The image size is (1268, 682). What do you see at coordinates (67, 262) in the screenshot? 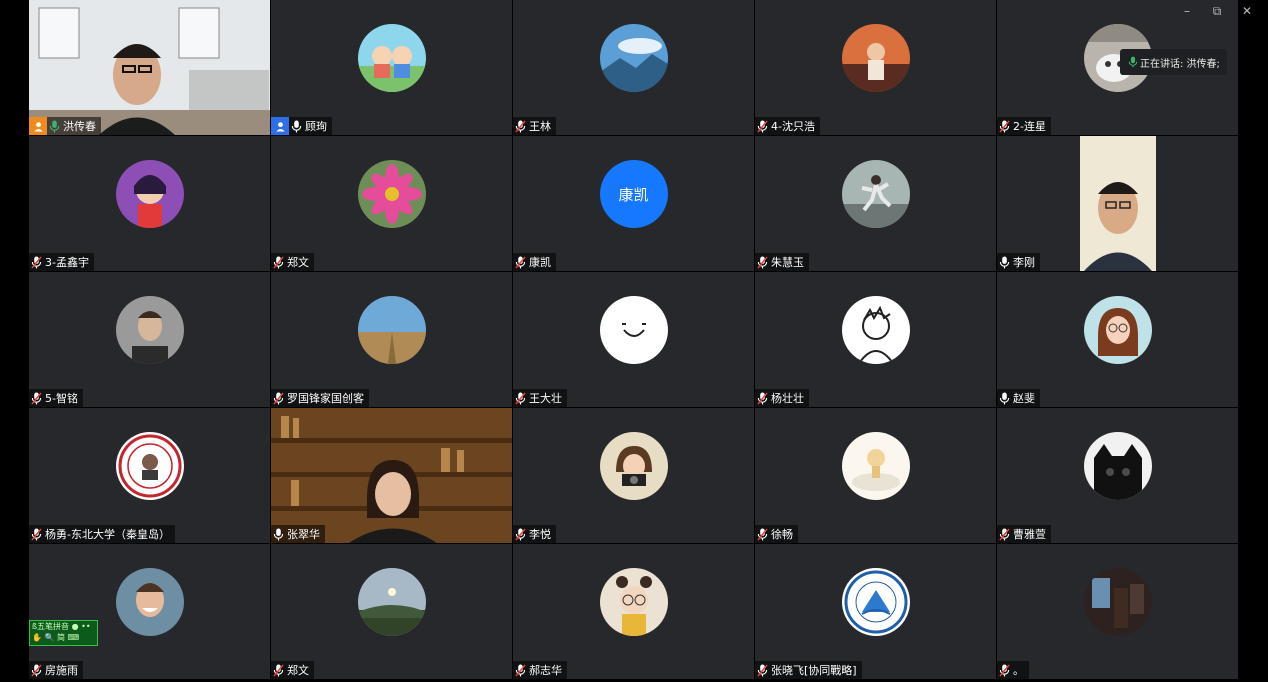
I see `participant-name: 3-孟鑫宇` at bounding box center [67, 262].